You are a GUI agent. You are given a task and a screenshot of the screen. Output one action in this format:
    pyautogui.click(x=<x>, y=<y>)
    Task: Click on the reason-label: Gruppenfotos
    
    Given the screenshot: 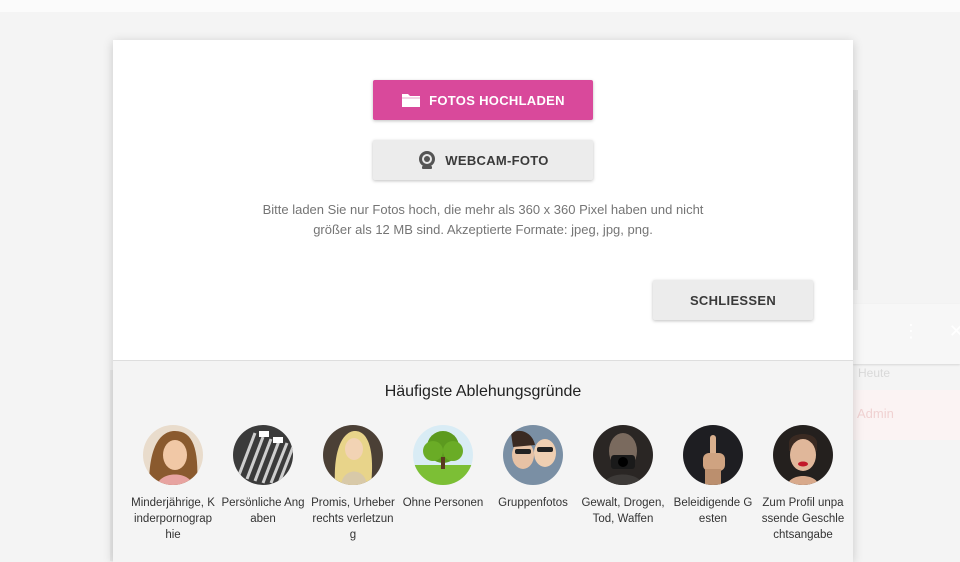 What is the action you would take?
    pyautogui.click(x=533, y=503)
    